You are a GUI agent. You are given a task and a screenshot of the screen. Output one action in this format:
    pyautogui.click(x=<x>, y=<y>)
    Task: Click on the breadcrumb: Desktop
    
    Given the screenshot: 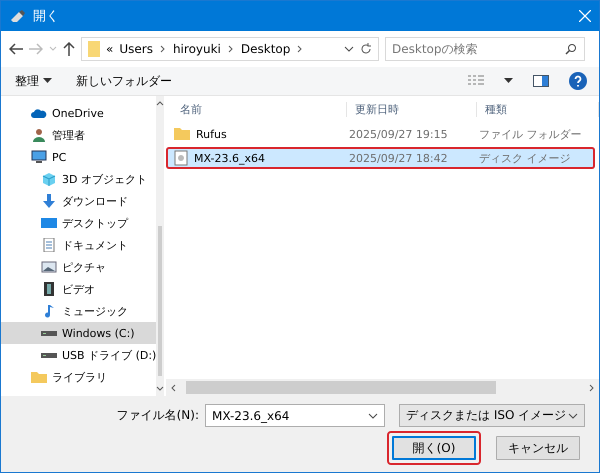 What is the action you would take?
    pyautogui.click(x=265, y=49)
    